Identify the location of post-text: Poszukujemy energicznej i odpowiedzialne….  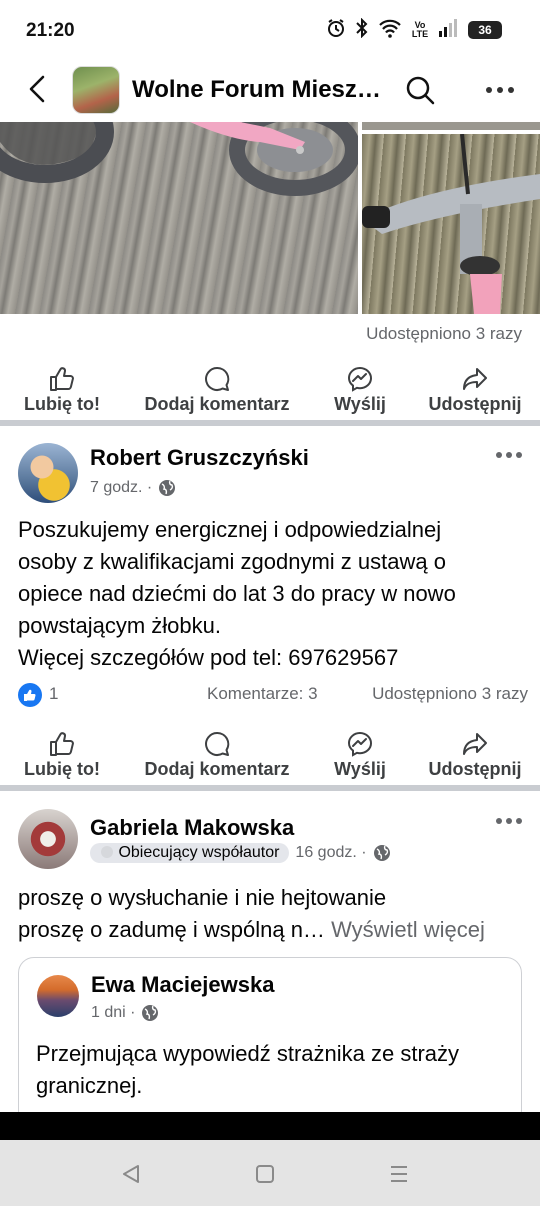
(273, 594).